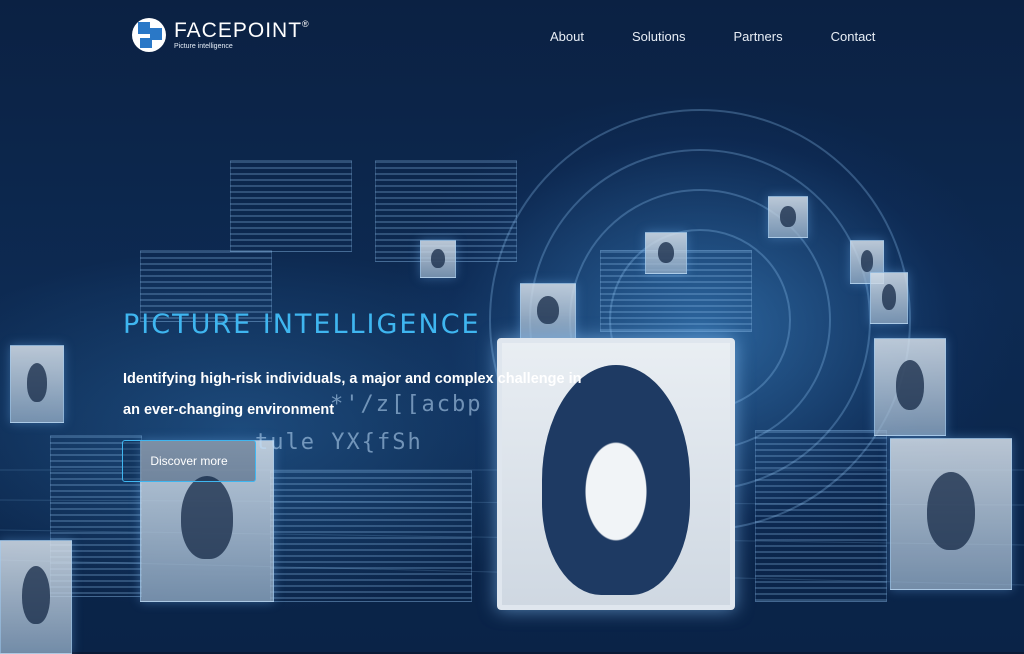 This screenshot has height=654, width=1024. I want to click on hero-title: PICTURE INTELLIGENCE, so click(302, 324).